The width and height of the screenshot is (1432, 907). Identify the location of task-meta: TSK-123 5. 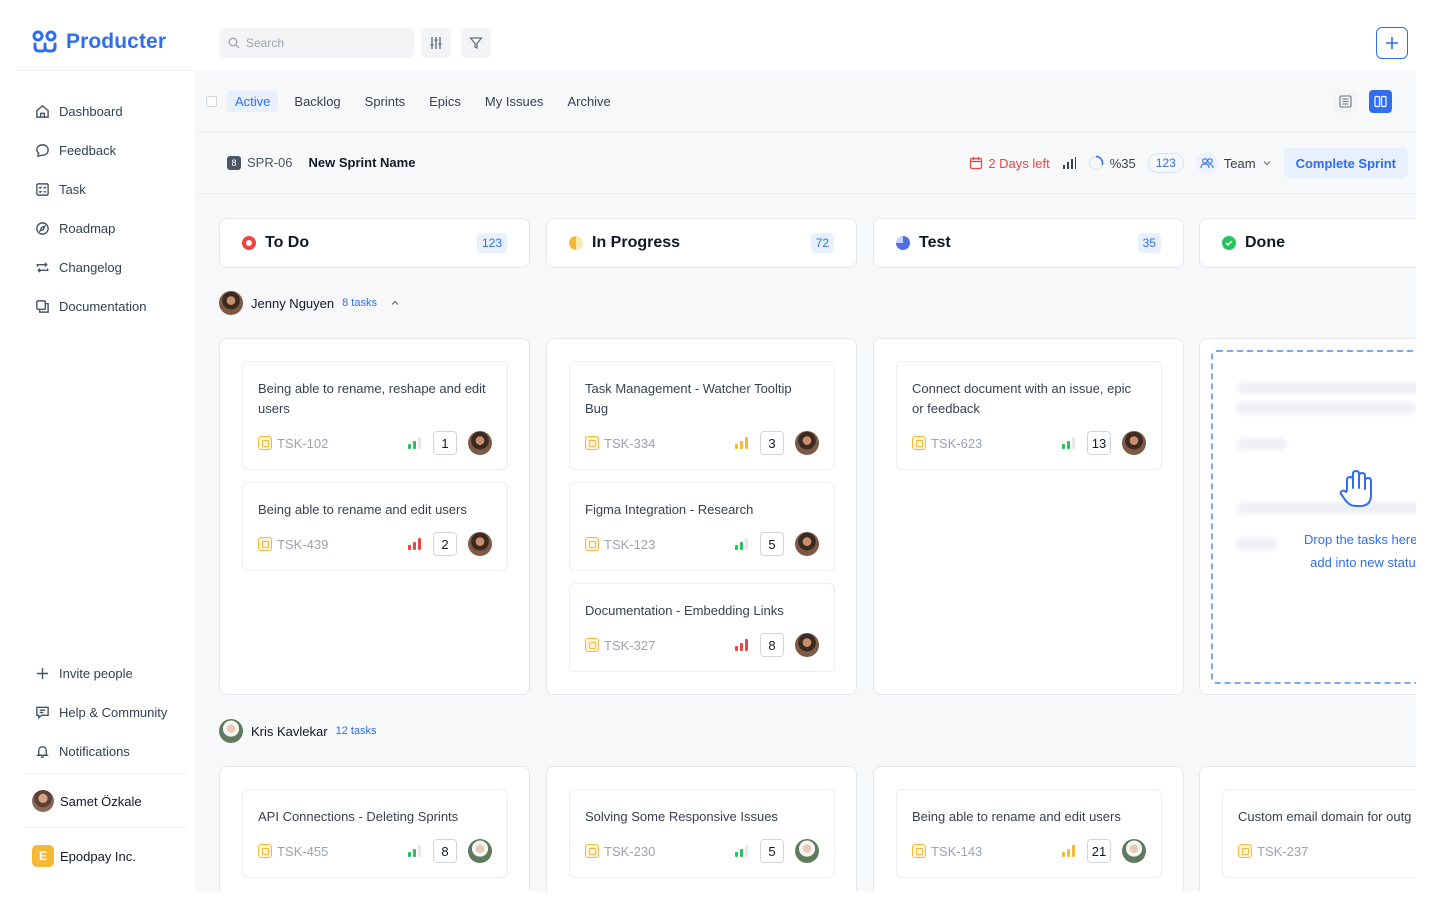
(702, 544).